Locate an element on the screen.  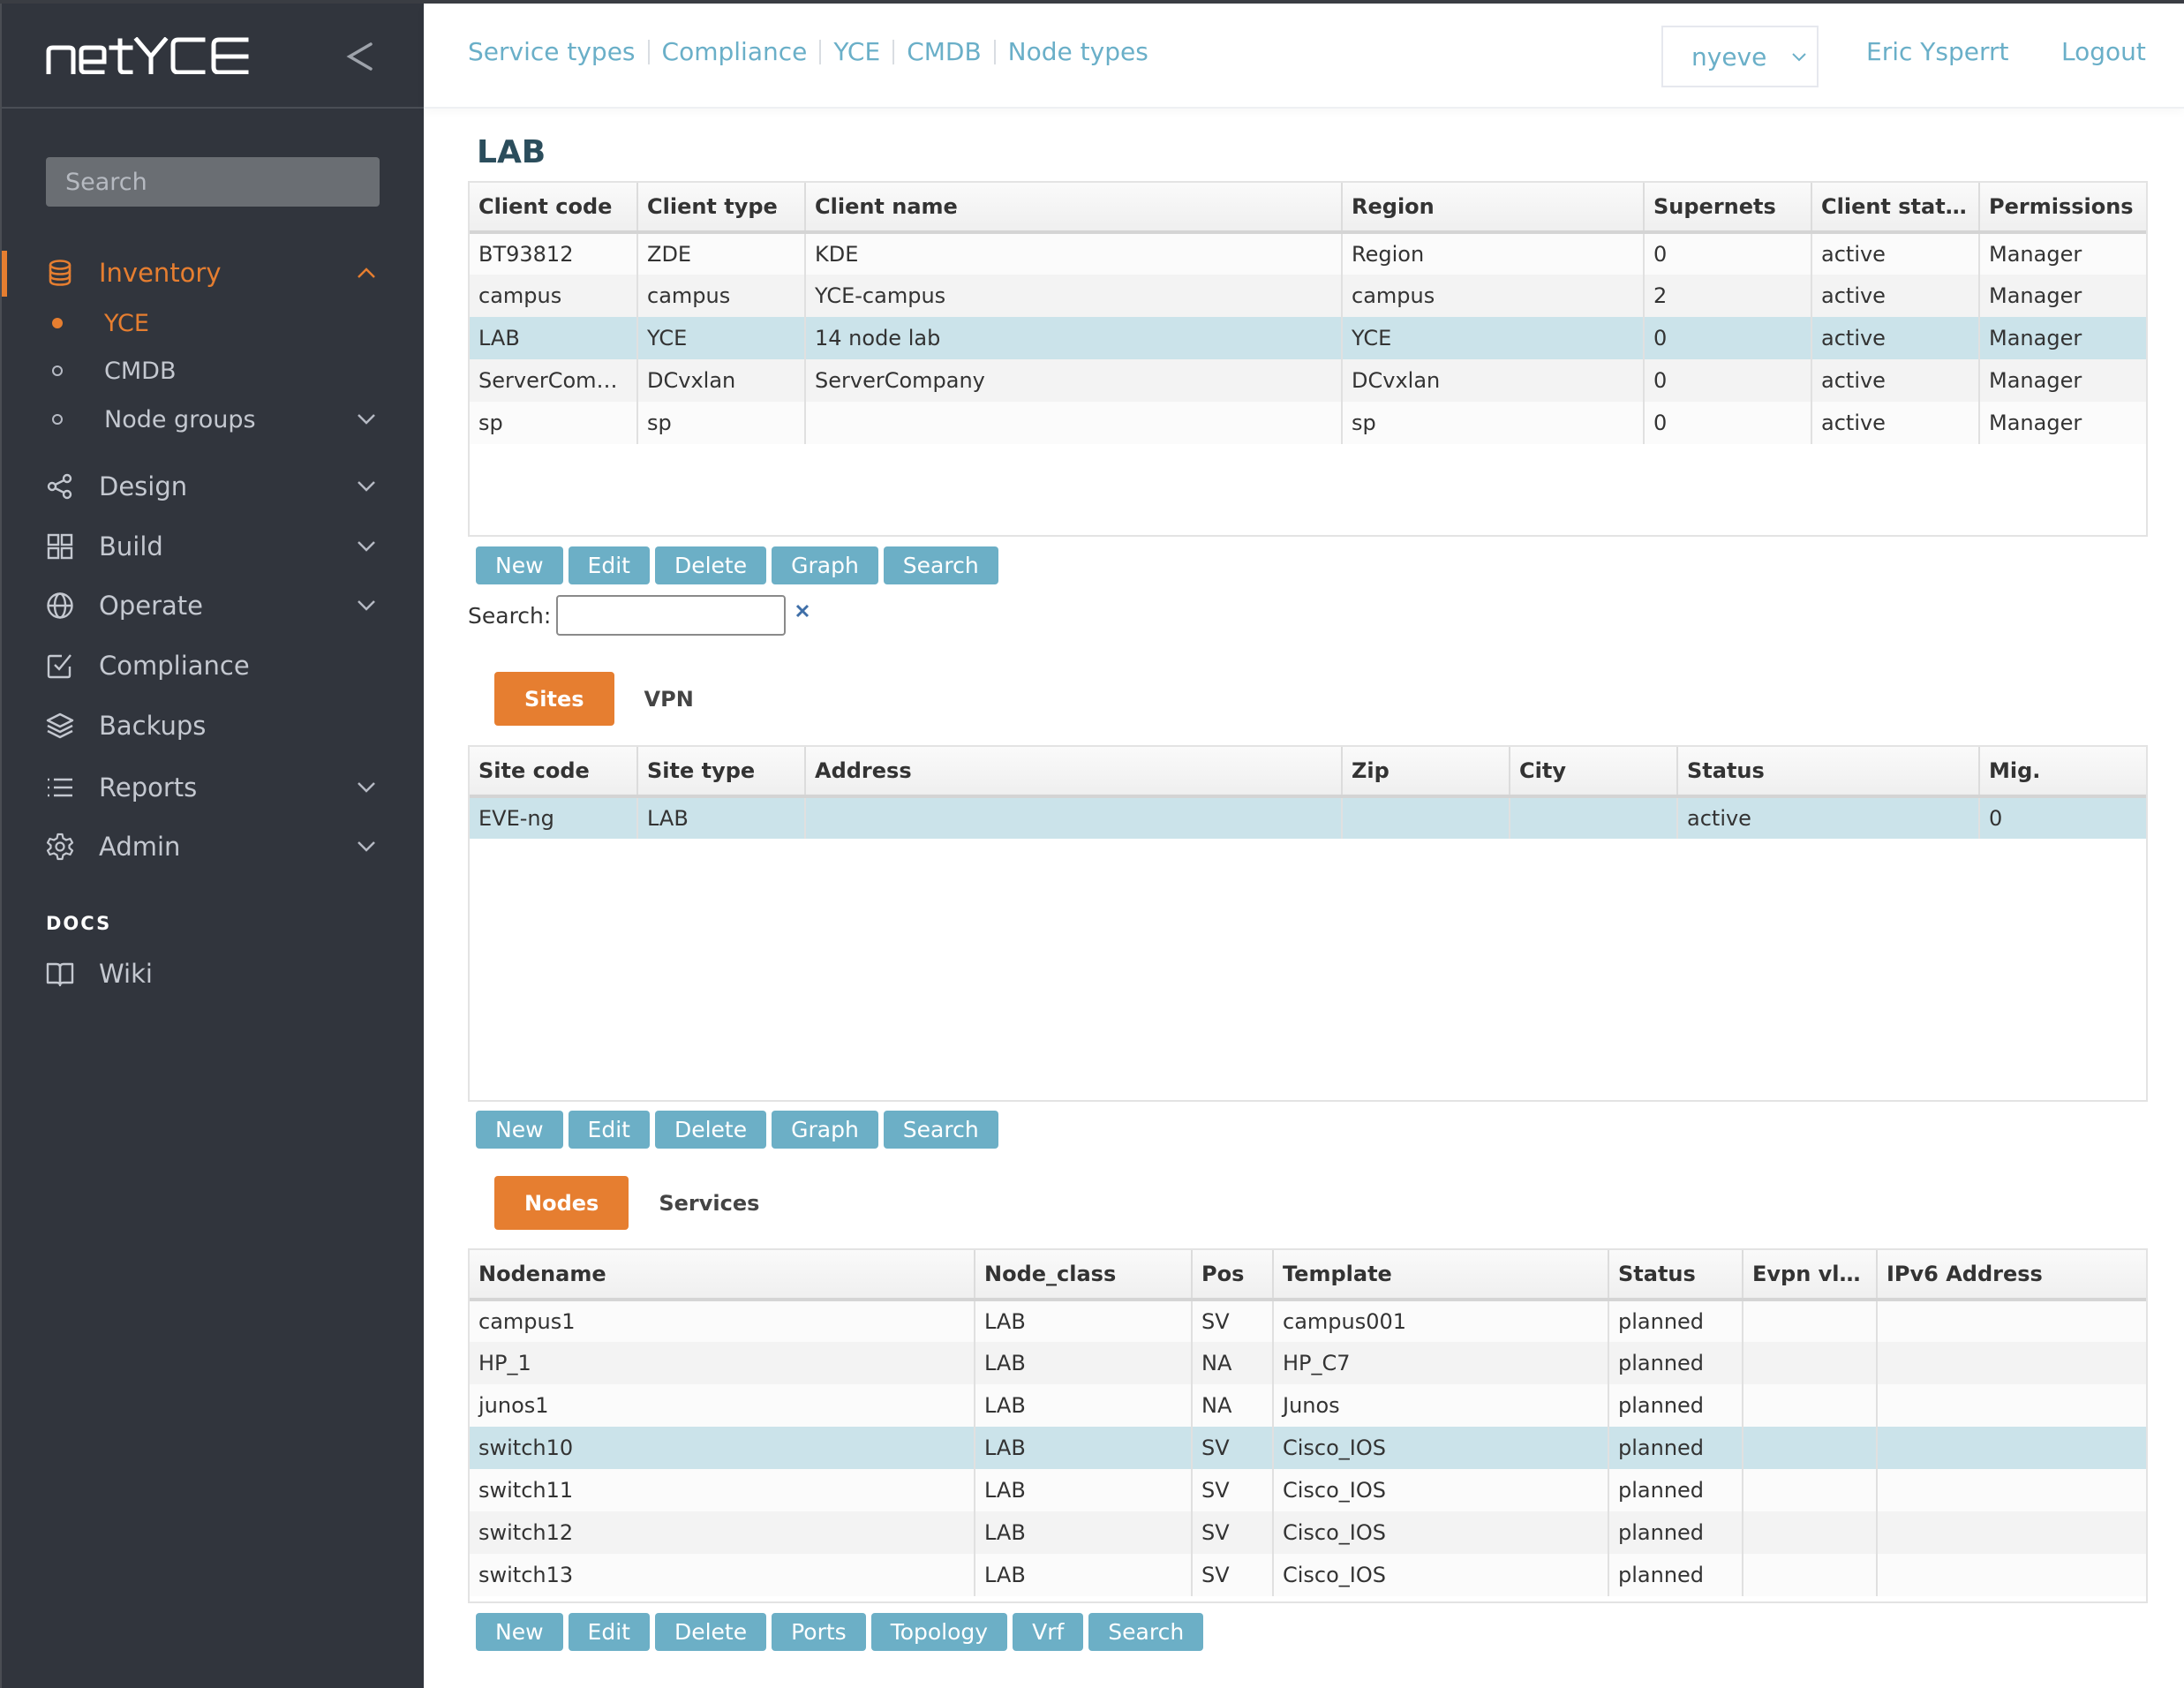
table-cell-region: Region is located at coordinates (1493, 254).